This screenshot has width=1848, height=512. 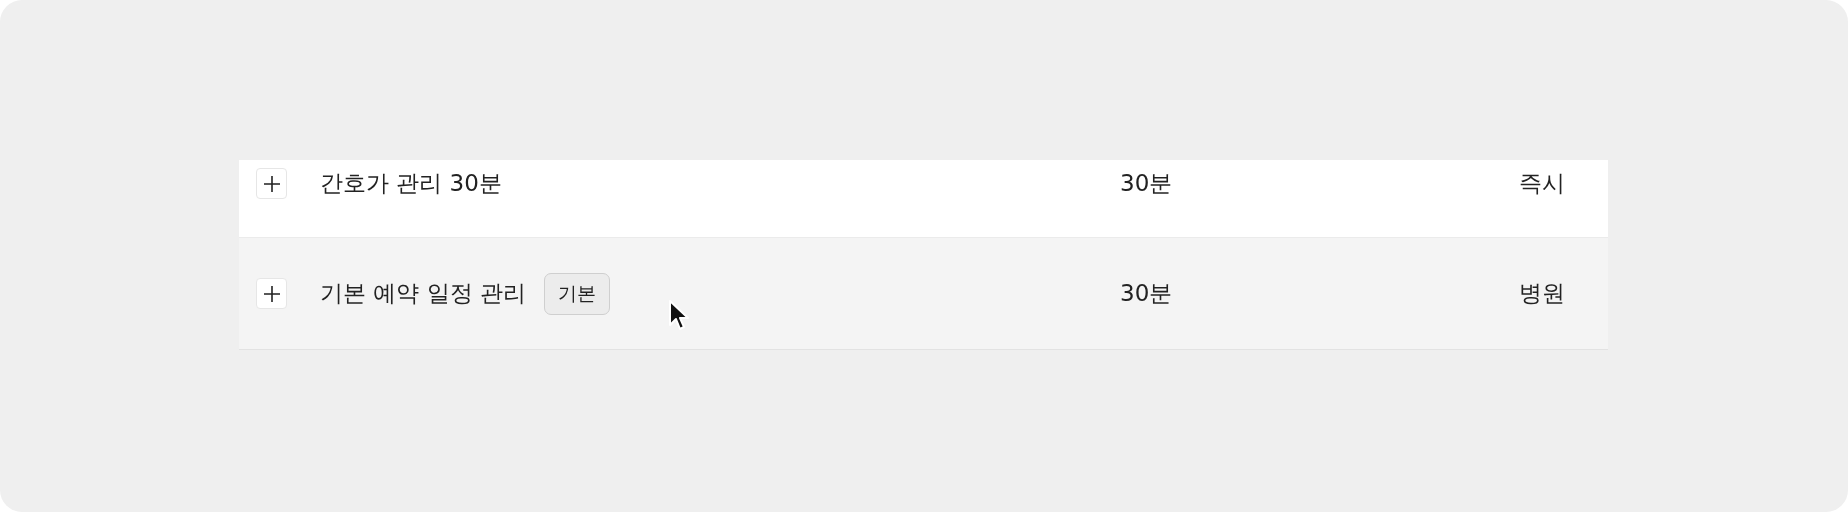 I want to click on row-name: 간호가 관리 30분, so click(x=411, y=183).